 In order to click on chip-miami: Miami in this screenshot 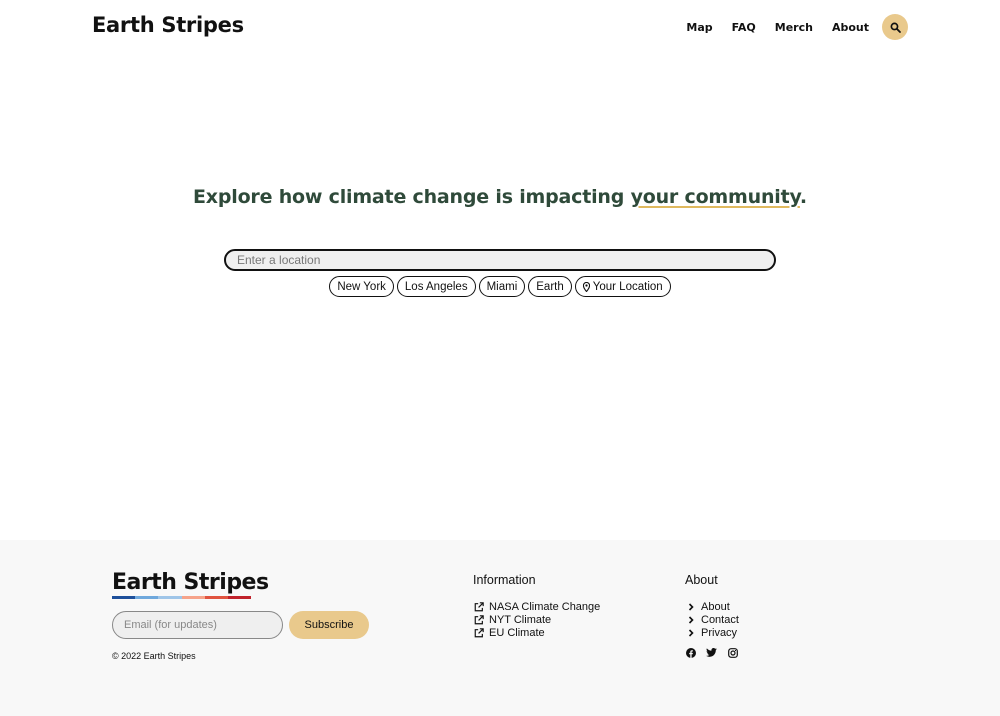, I will do `click(502, 286)`.